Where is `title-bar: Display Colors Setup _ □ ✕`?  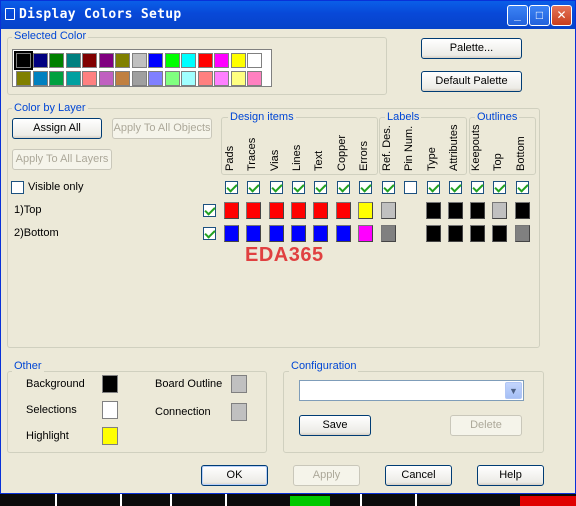 title-bar: Display Colors Setup _ □ ✕ is located at coordinates (288, 15).